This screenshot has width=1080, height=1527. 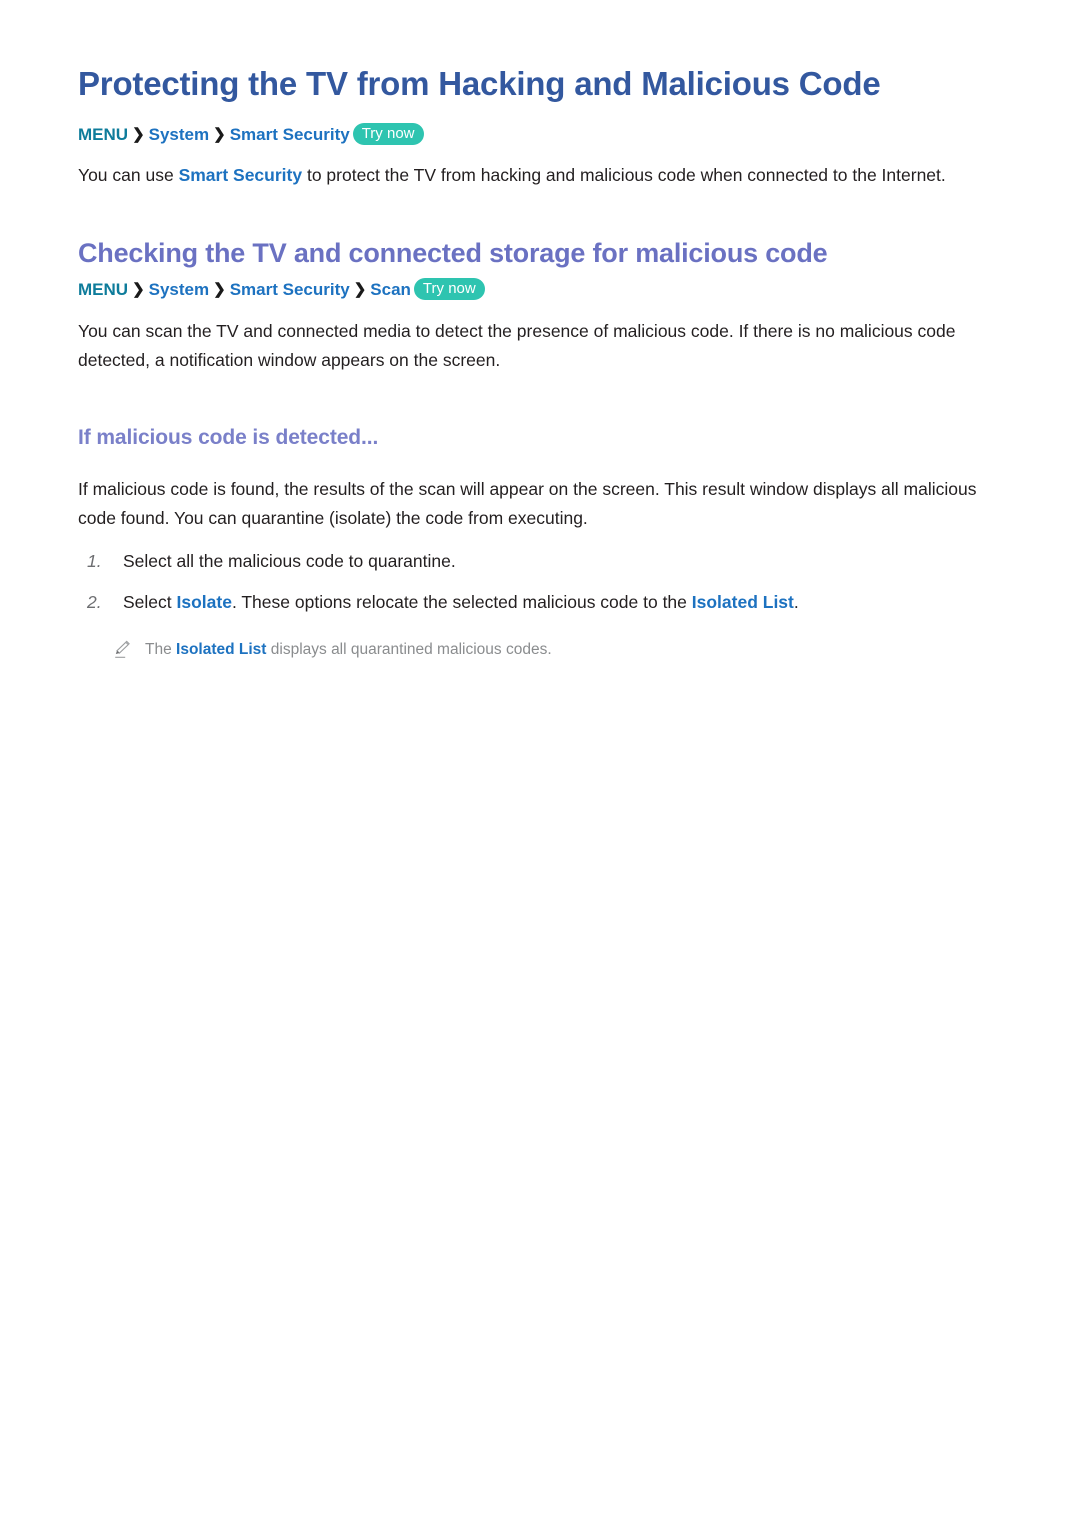 What do you see at coordinates (204, 602) in the screenshot?
I see `link-isolate: Isolate` at bounding box center [204, 602].